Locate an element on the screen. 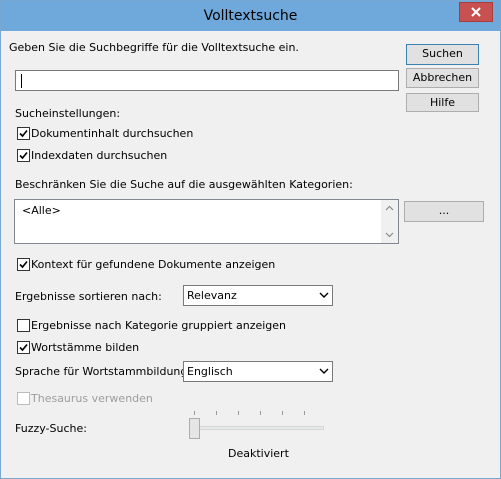 The height and width of the screenshot is (479, 501). stemming-language-label: Sprache für Wortstammbildung: is located at coordinates (103, 371).